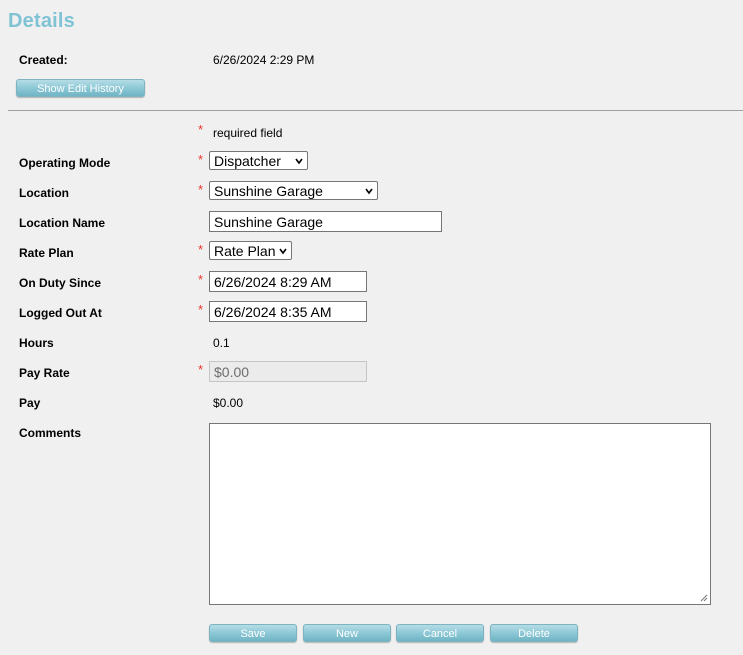 The image size is (743, 655). I want to click on on-duty-since-required-marker: *, so click(201, 279).